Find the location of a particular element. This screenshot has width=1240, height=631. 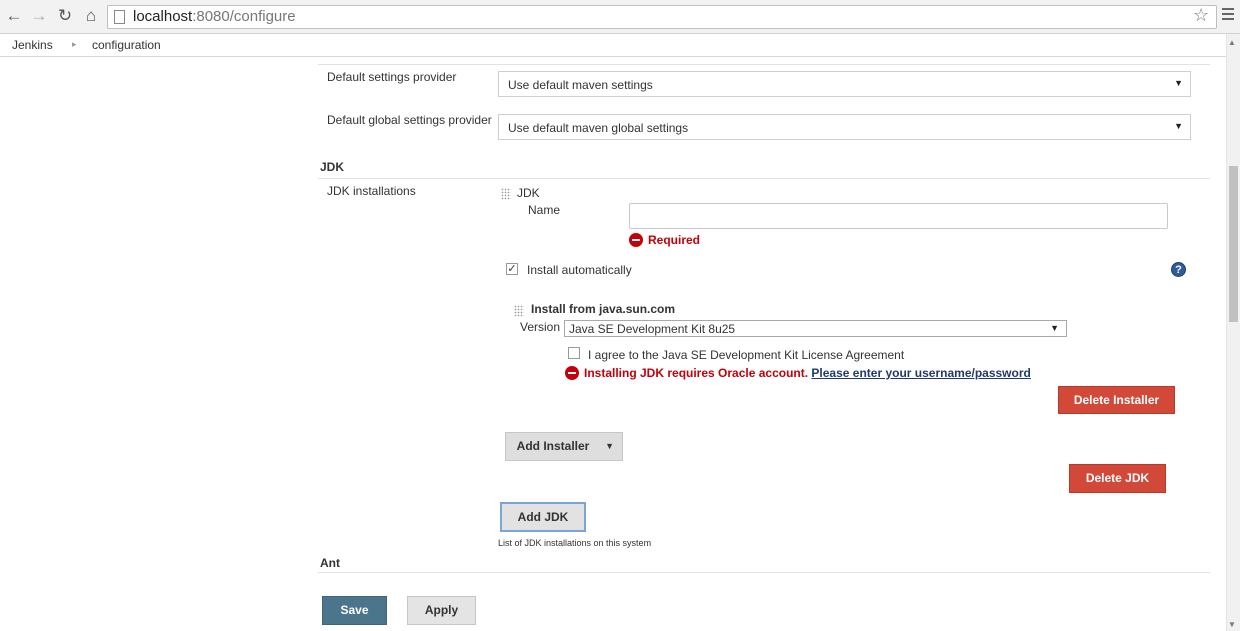

scrollbar-thumb is located at coordinates (1233, 244).